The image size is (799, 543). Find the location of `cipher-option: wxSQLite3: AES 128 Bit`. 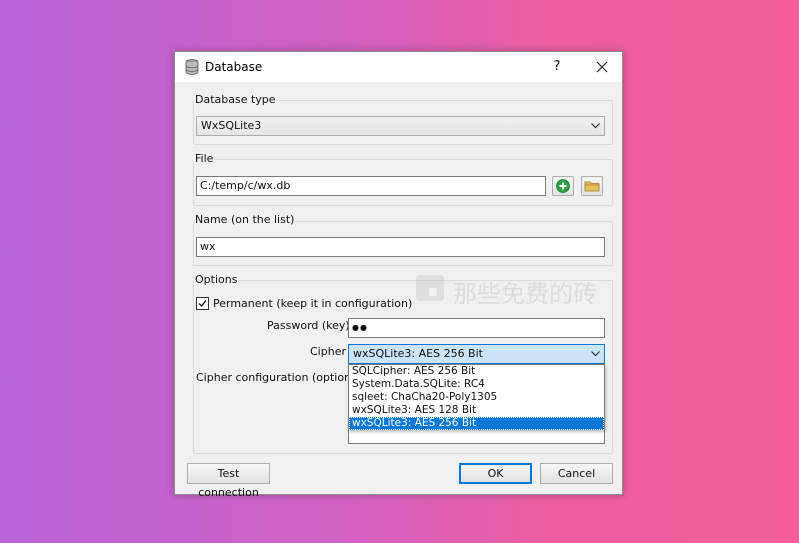

cipher-option: wxSQLite3: AES 128 Bit is located at coordinates (476, 410).